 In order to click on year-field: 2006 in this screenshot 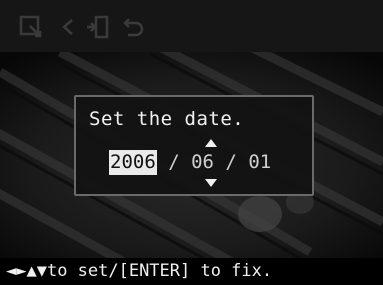, I will do `click(133, 162)`.